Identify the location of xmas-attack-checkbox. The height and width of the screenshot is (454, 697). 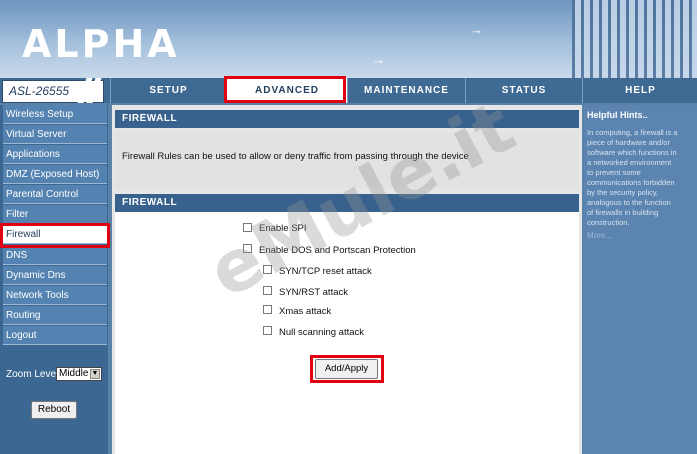
(267, 309).